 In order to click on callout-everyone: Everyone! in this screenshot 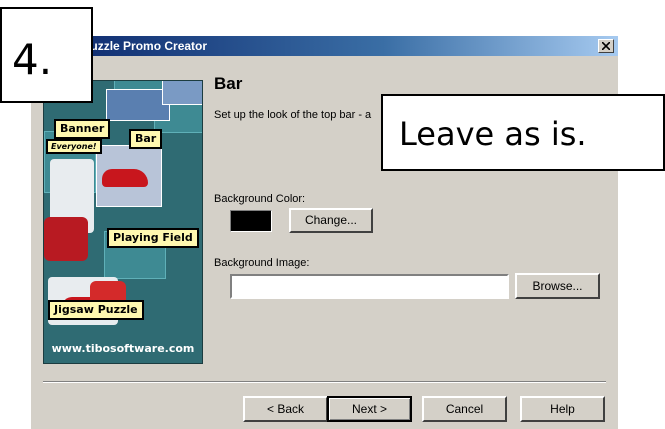, I will do `click(74, 146)`.